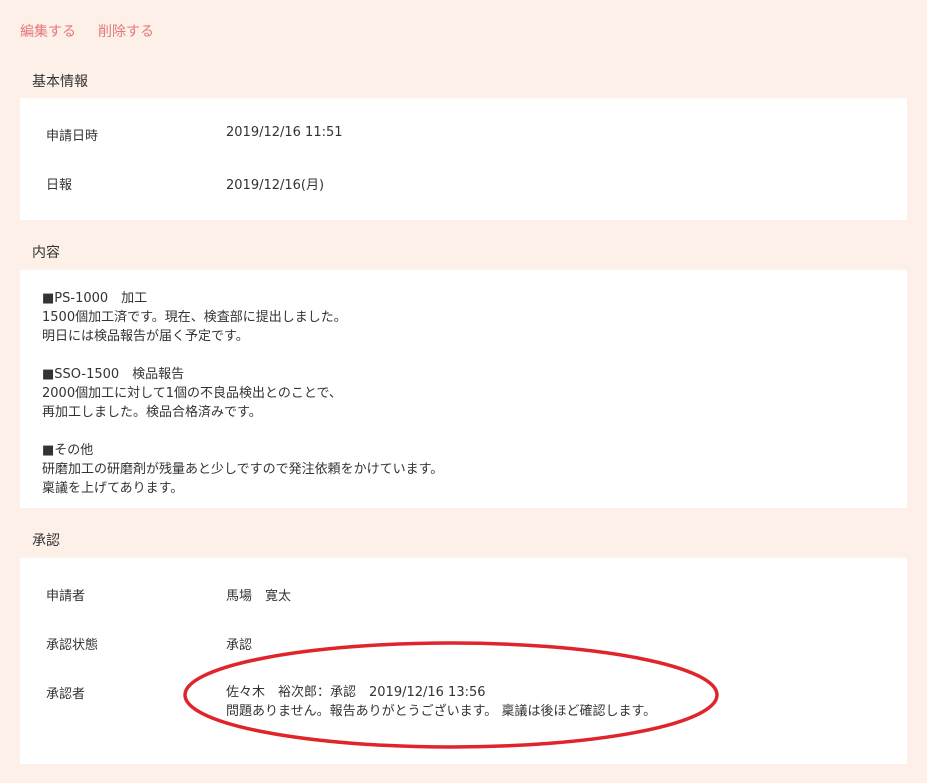 Image resolution: width=927 pixels, height=783 pixels. Describe the element at coordinates (87, 31) in the screenshot. I see `action-links: 編集する 削除する` at that location.